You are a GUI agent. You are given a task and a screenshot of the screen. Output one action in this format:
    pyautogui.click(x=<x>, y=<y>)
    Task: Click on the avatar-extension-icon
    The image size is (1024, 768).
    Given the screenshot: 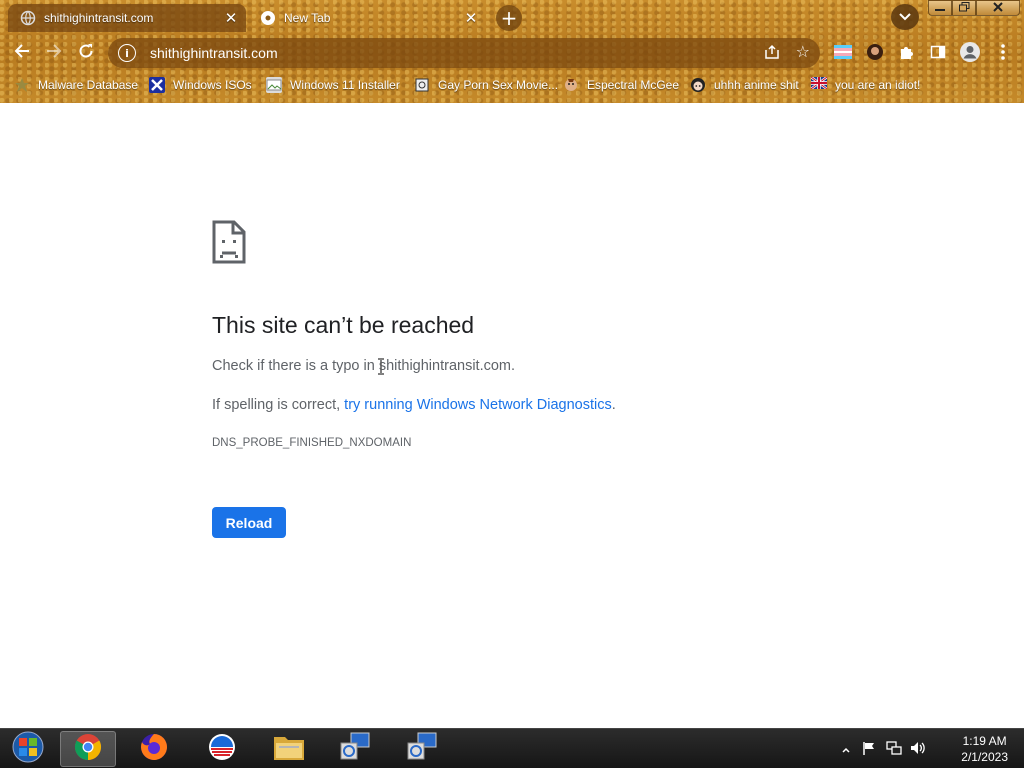 What is the action you would take?
    pyautogui.click(x=875, y=52)
    